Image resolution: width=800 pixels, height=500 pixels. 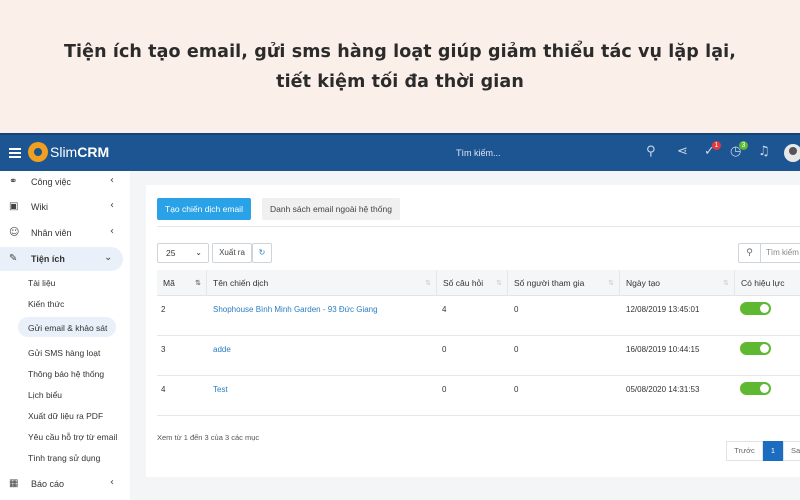 I want to click on logo-gear-icon, so click(x=38, y=152).